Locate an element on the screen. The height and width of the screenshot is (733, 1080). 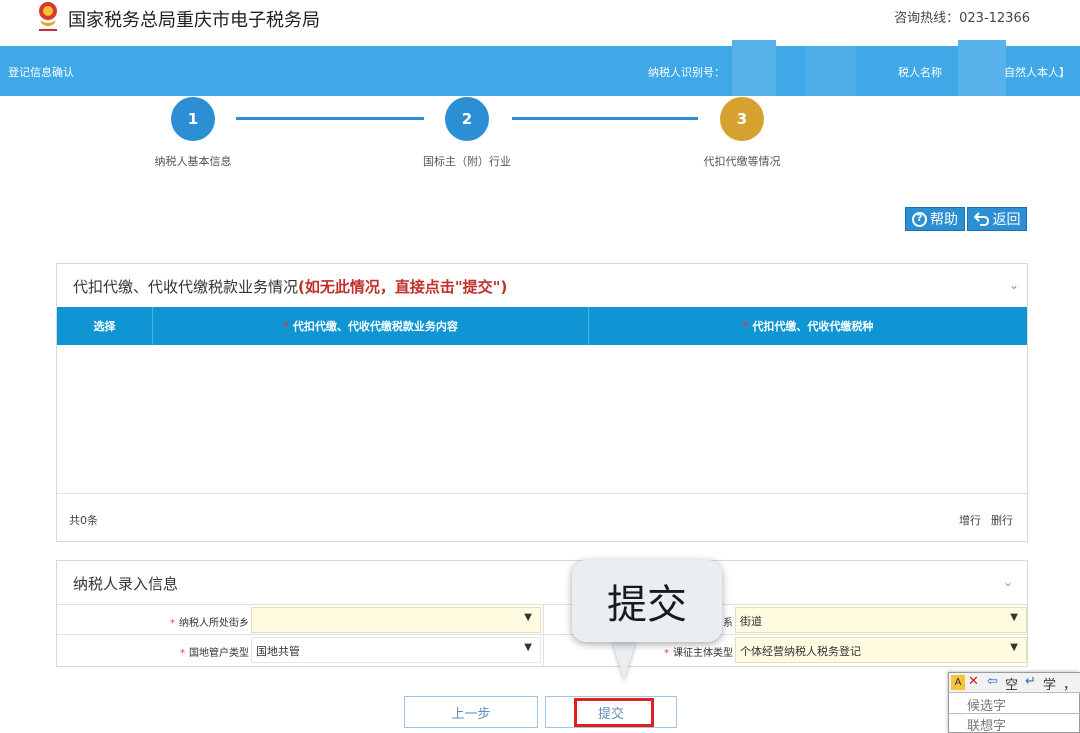
back-button: 返回 is located at coordinates (997, 219).